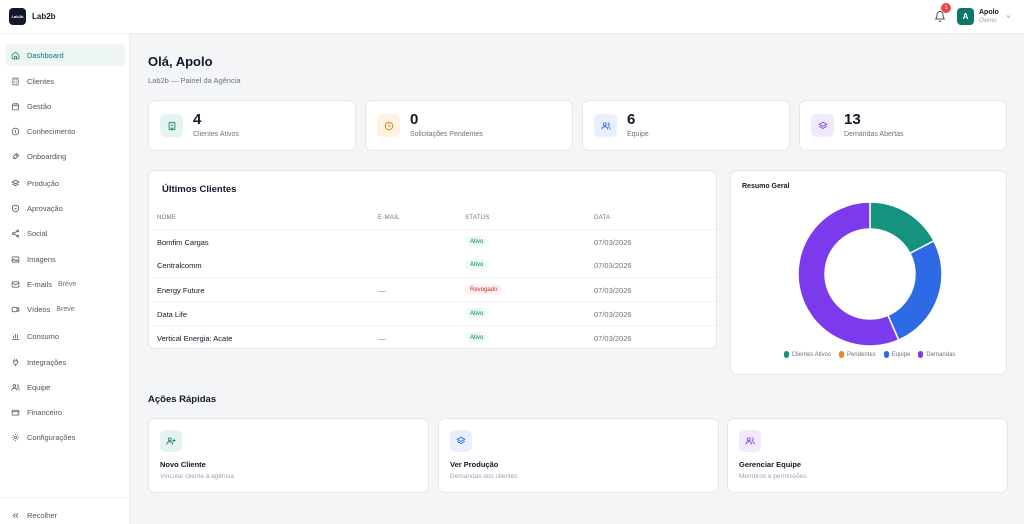 This screenshot has height=524, width=1024. Describe the element at coordinates (965, 16) in the screenshot. I see `avatar: A` at that location.